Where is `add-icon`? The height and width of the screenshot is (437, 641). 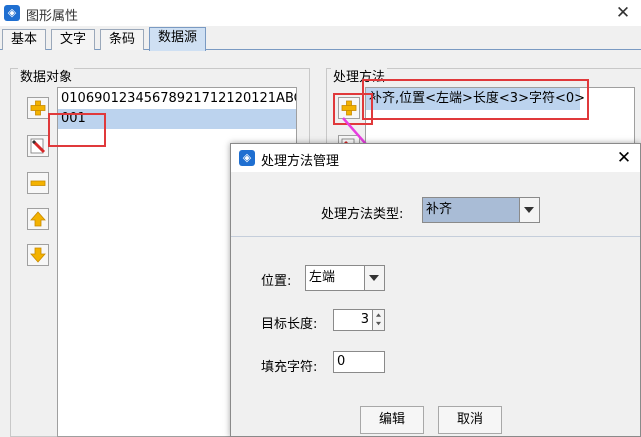 add-icon is located at coordinates (38, 108).